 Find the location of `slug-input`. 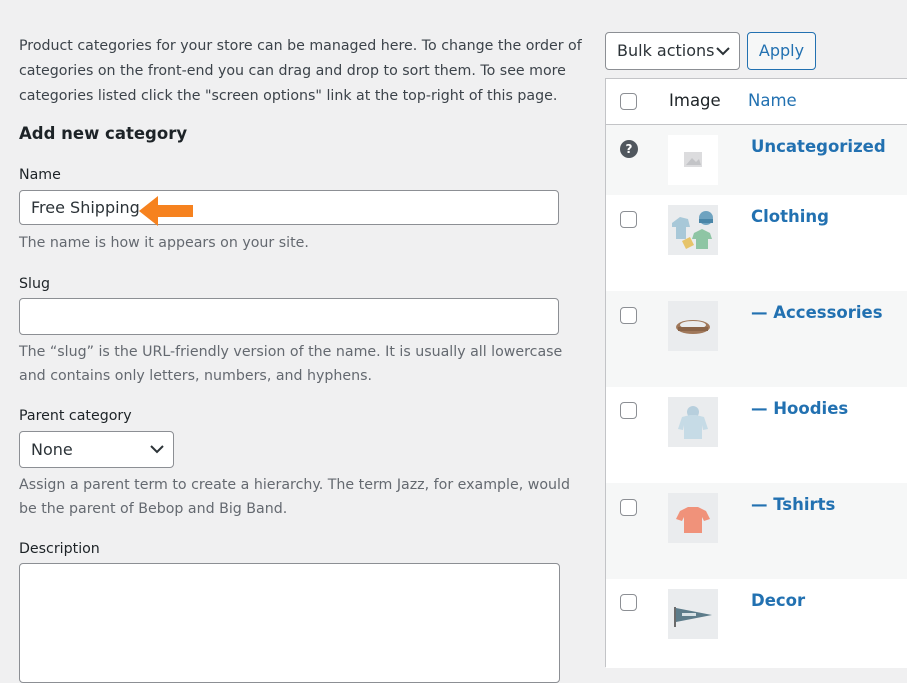

slug-input is located at coordinates (289, 316).